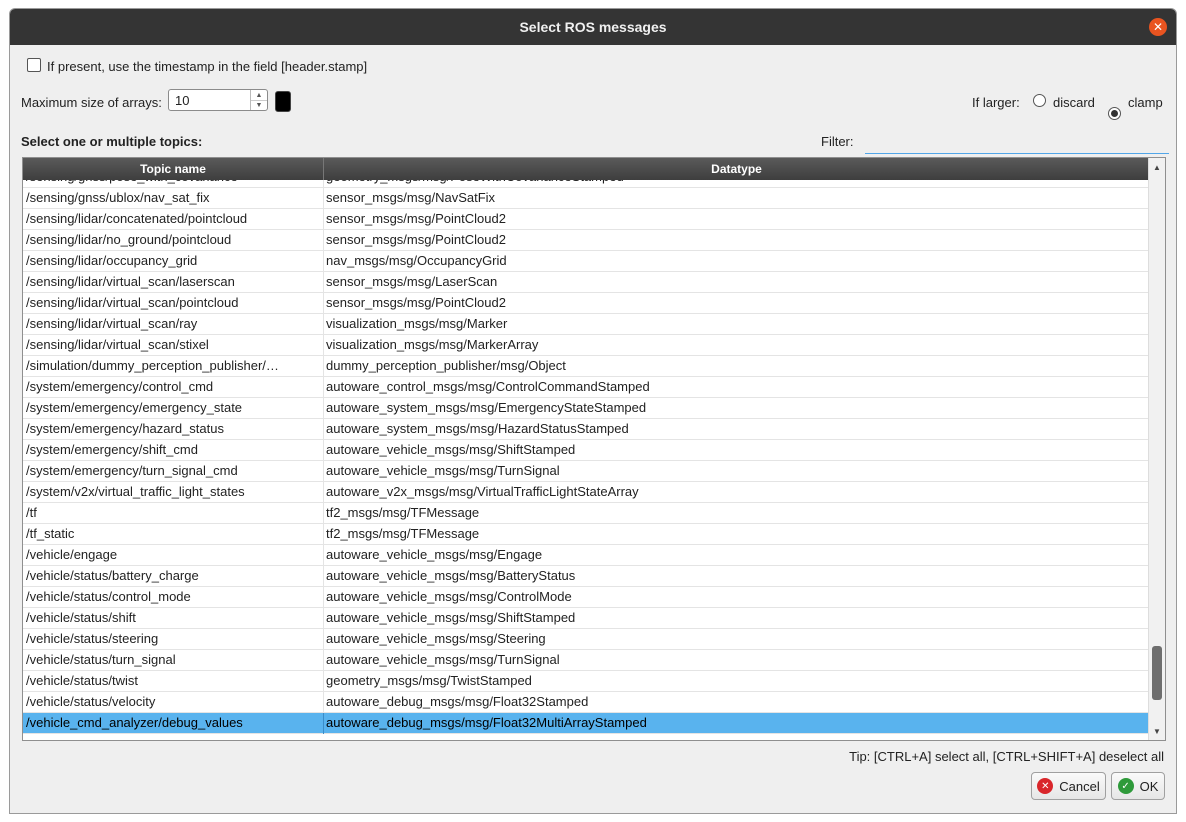 The height and width of the screenshot is (822, 1186). What do you see at coordinates (1157, 731) in the screenshot?
I see `scroll-down-icon: ▼` at bounding box center [1157, 731].